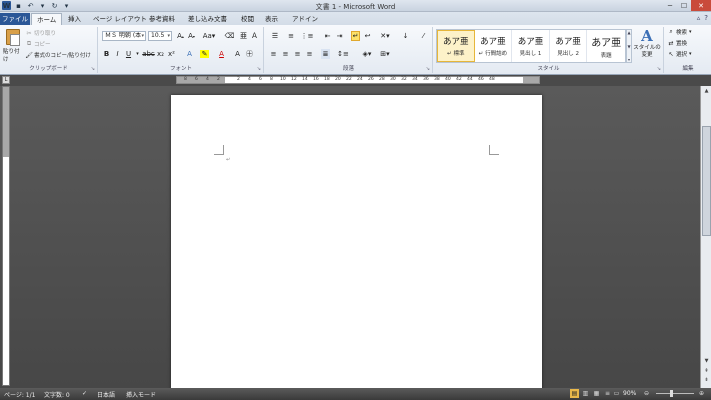 The image size is (711, 400). Describe the element at coordinates (47, 19) in the screenshot. I see `tab-home: ホーム` at that location.